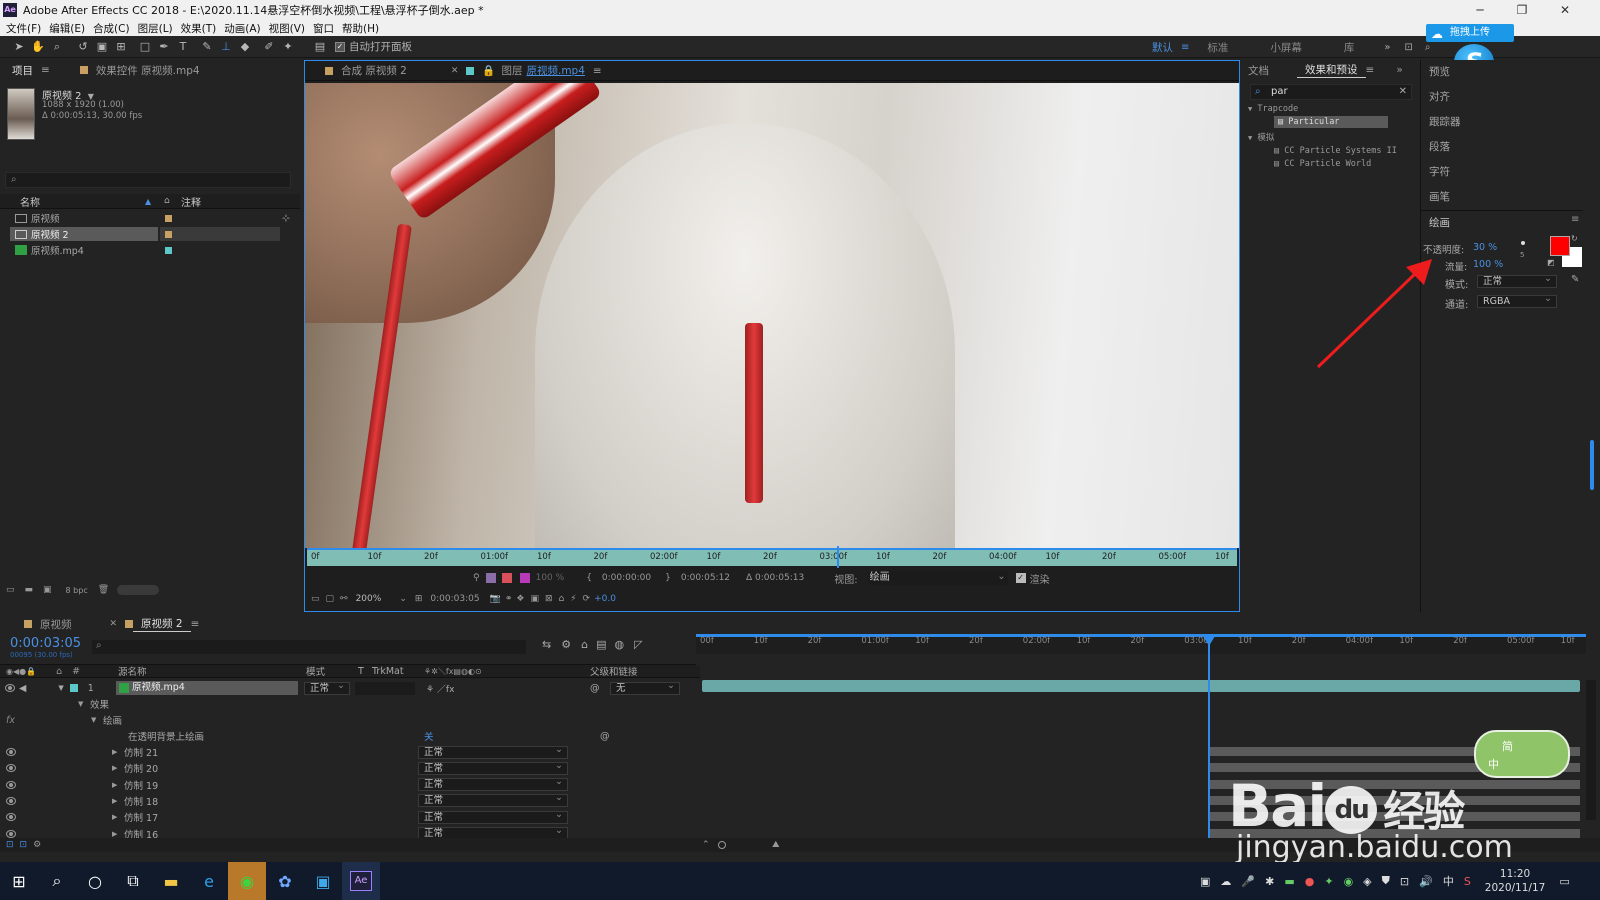 The width and height of the screenshot is (1600, 900). What do you see at coordinates (573, 599) in the screenshot?
I see `fast-preview-icon: ⚡` at bounding box center [573, 599].